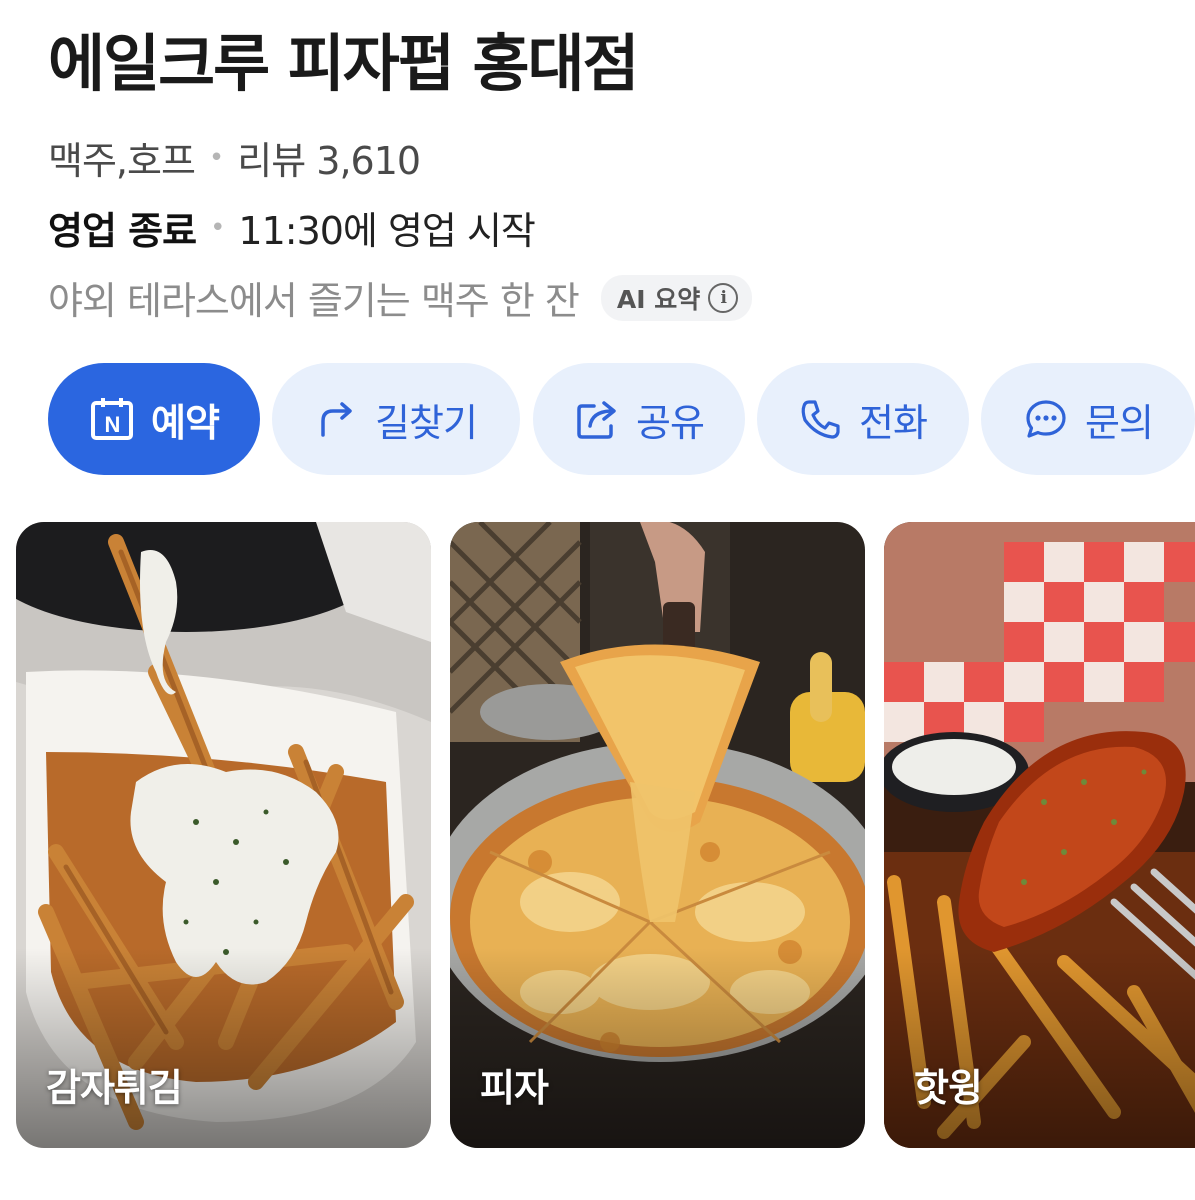  I want to click on directions-label: 길찾기, so click(426, 422).